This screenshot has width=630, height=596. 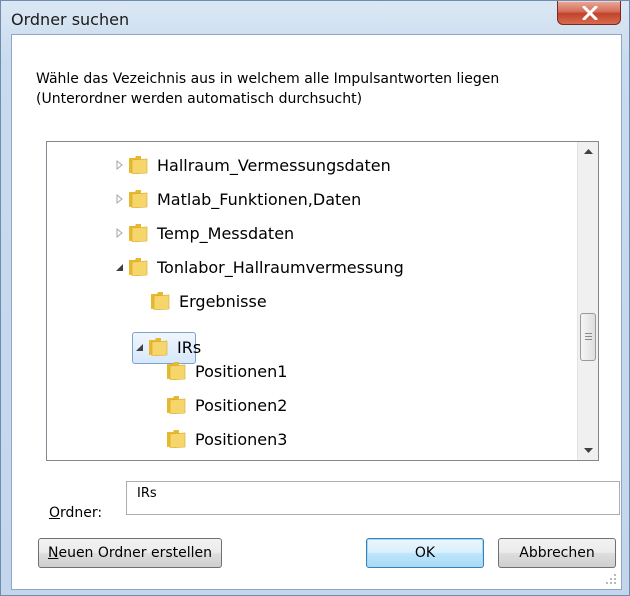 What do you see at coordinates (130, 553) in the screenshot?
I see `new-folder-button: Neuen Ordner erstellen` at bounding box center [130, 553].